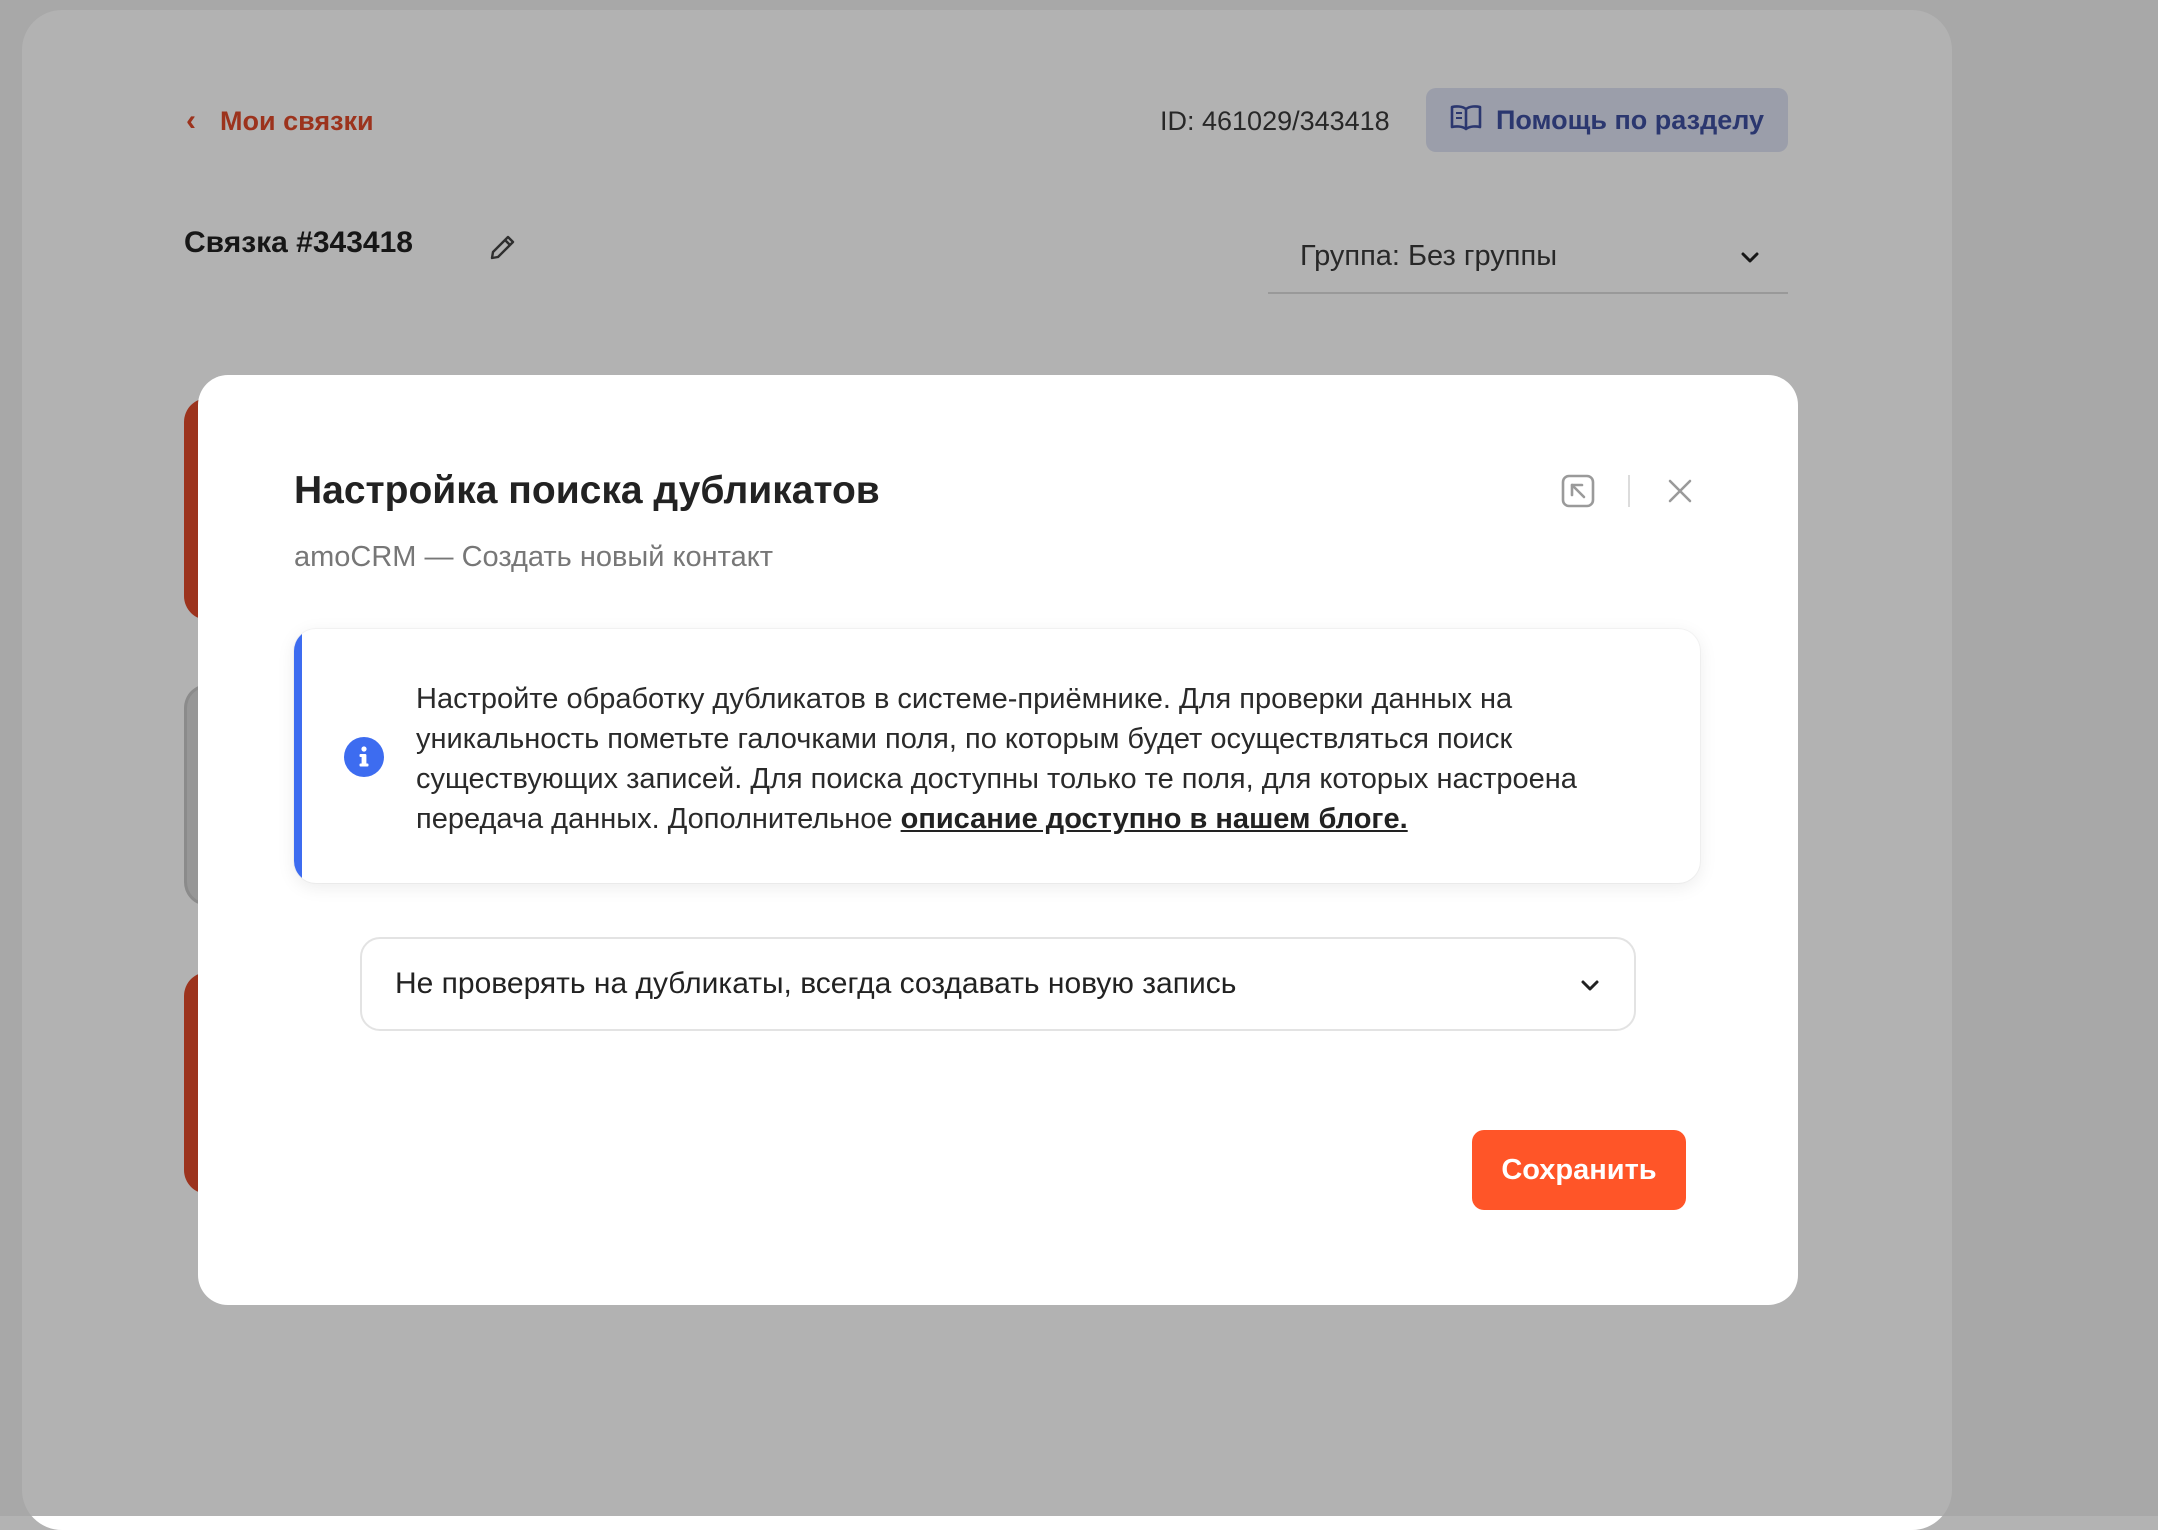 This screenshot has width=2158, height=1530. Describe the element at coordinates (1590, 984) in the screenshot. I see `chevron-down-icon` at that location.